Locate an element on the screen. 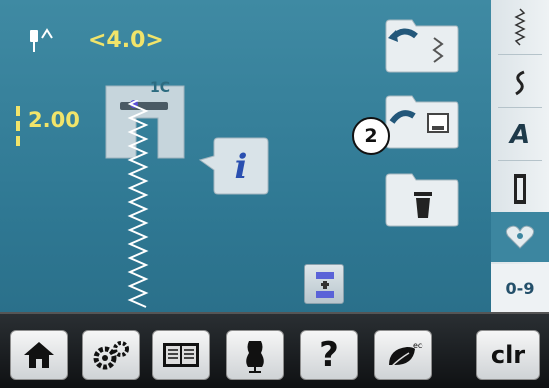  home-button is located at coordinates (39, 355).